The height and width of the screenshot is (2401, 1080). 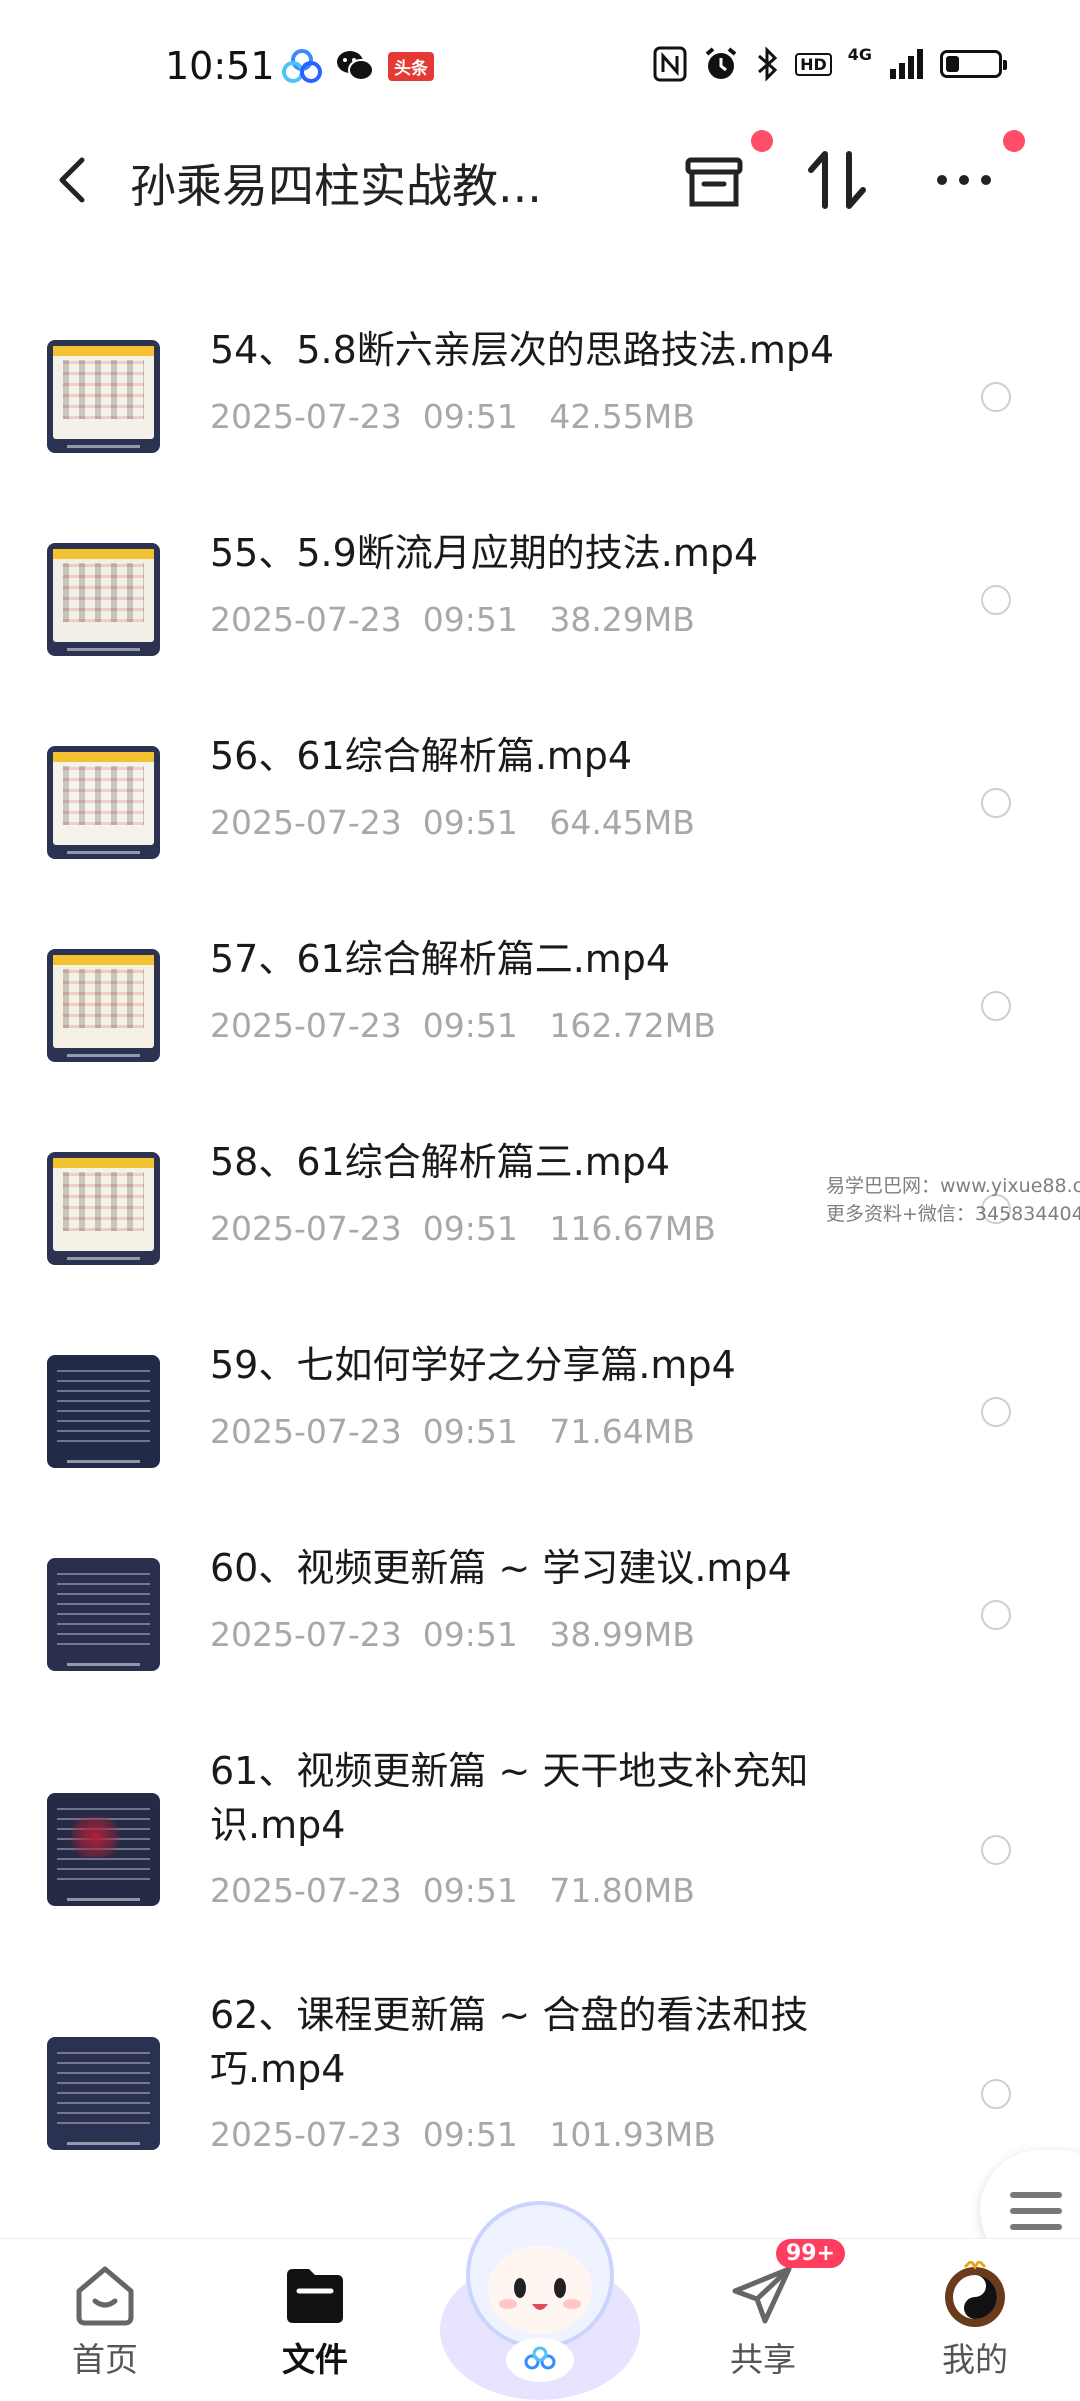 What do you see at coordinates (714, 180) in the screenshot?
I see `archive-icon` at bounding box center [714, 180].